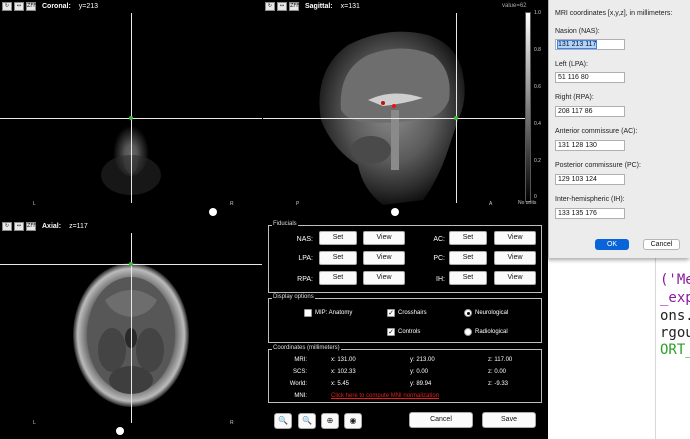 The height and width of the screenshot is (439, 690). I want to click on colorbar-tick: 0.4, so click(537, 124).